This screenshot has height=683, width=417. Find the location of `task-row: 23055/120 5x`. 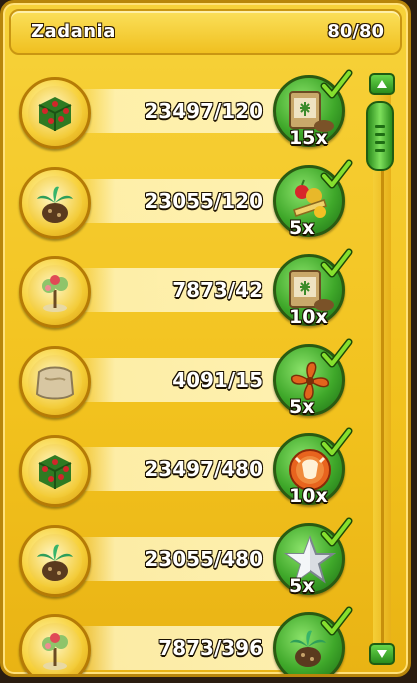

task-row: 23055/120 5x is located at coordinates (183, 204).